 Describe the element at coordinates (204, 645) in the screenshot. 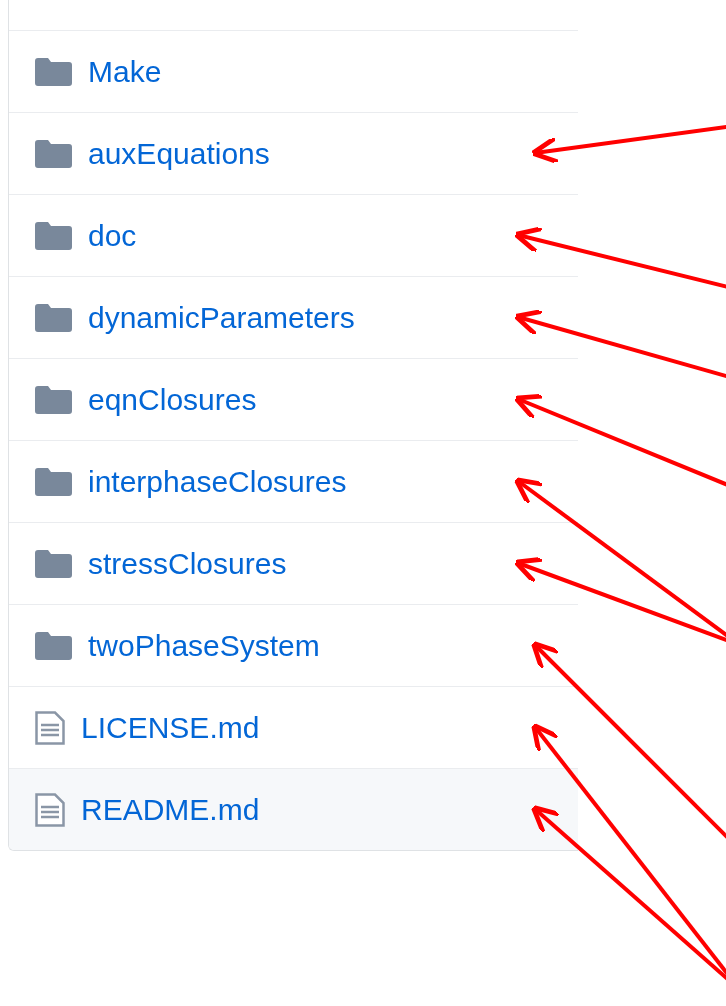

I see `file-link: twoPhaseSystem` at that location.